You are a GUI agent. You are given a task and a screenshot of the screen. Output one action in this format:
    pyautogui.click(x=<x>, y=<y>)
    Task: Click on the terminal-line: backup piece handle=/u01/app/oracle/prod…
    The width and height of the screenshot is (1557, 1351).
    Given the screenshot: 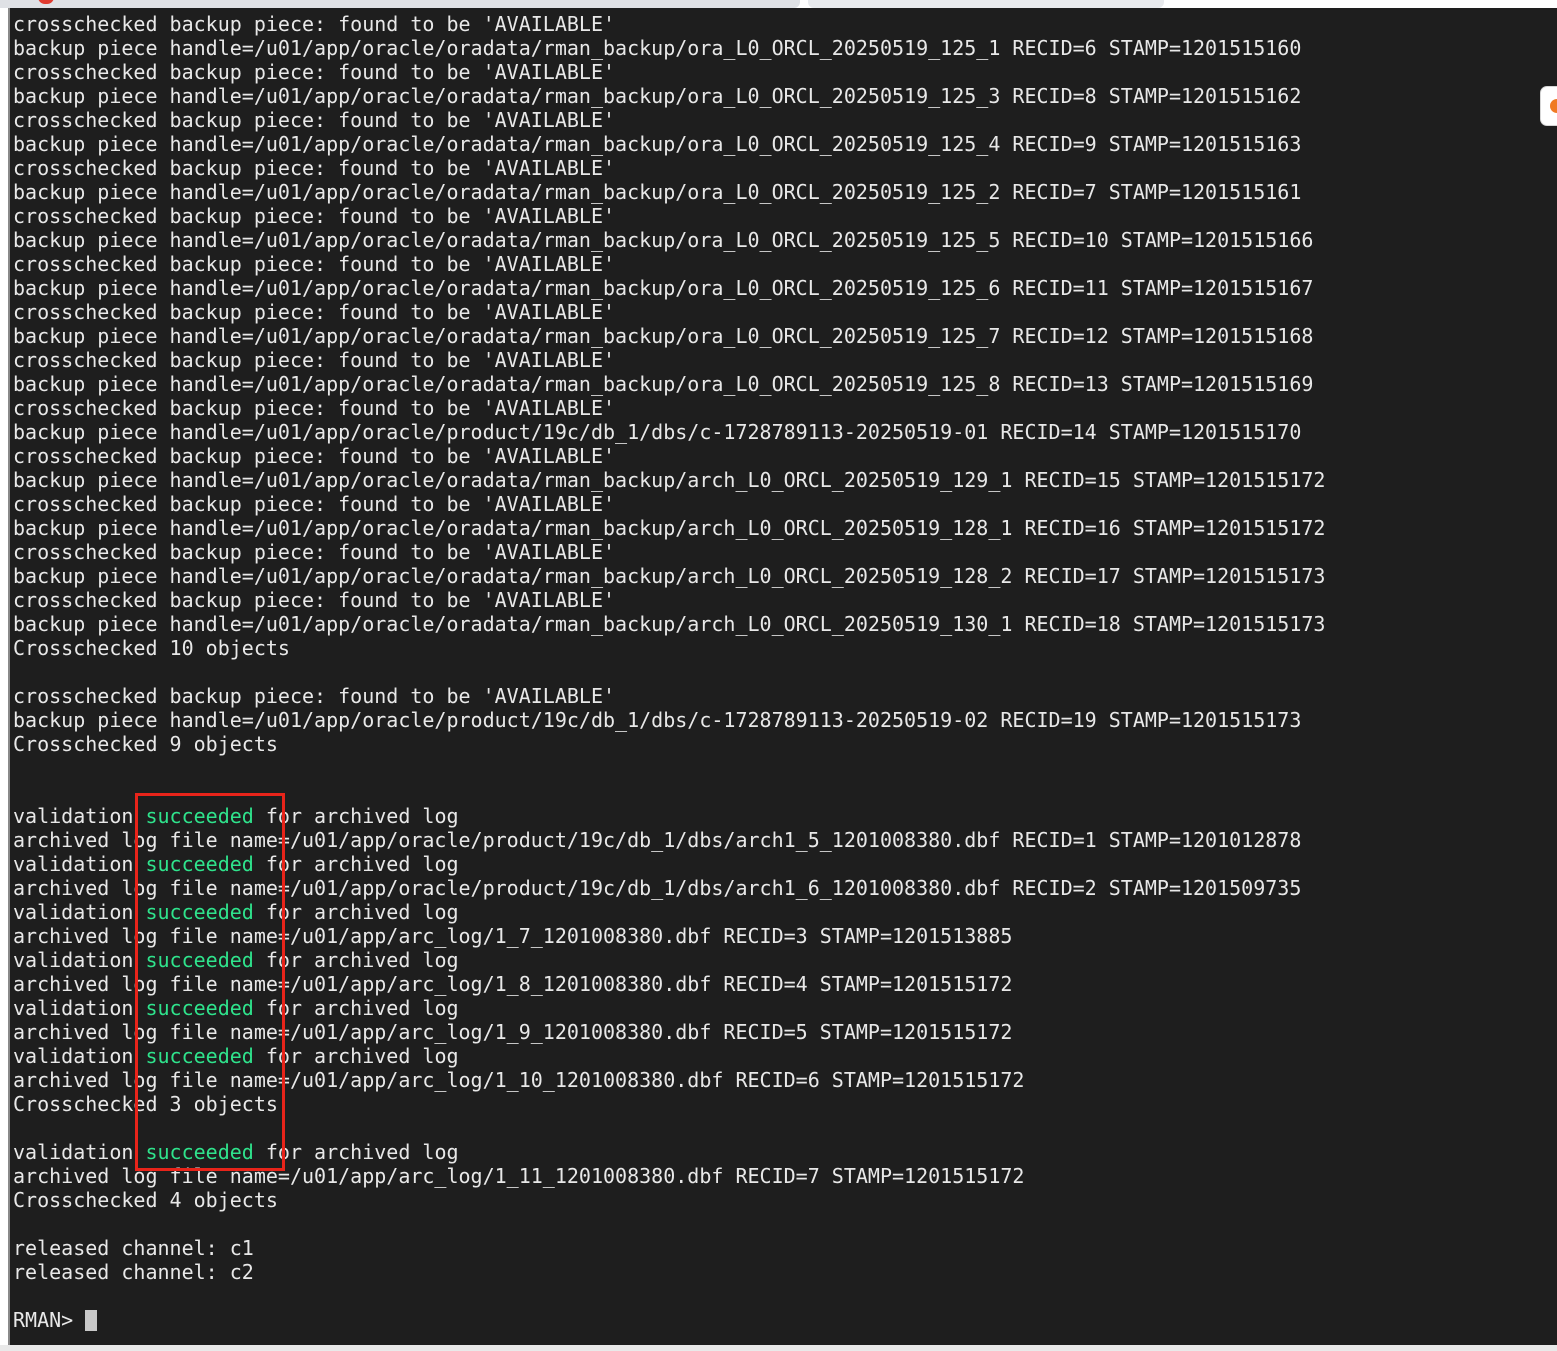 What is the action you would take?
    pyautogui.click(x=785, y=720)
    